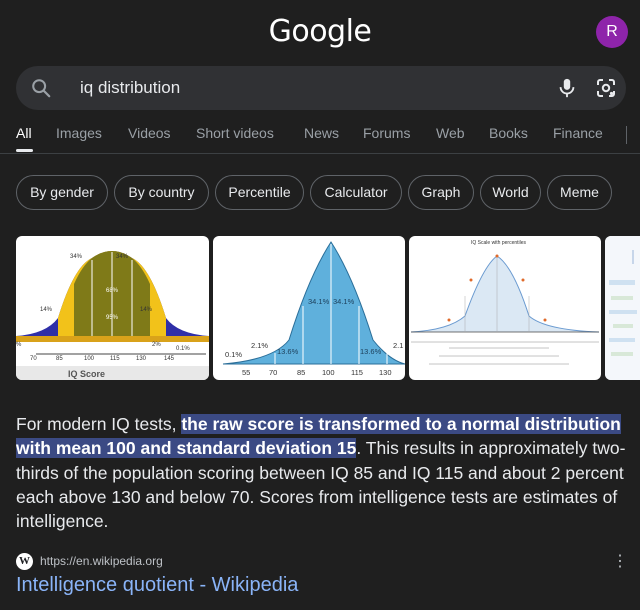 The image size is (640, 610). What do you see at coordinates (161, 192) in the screenshot?
I see `chip-by-country: By country` at bounding box center [161, 192].